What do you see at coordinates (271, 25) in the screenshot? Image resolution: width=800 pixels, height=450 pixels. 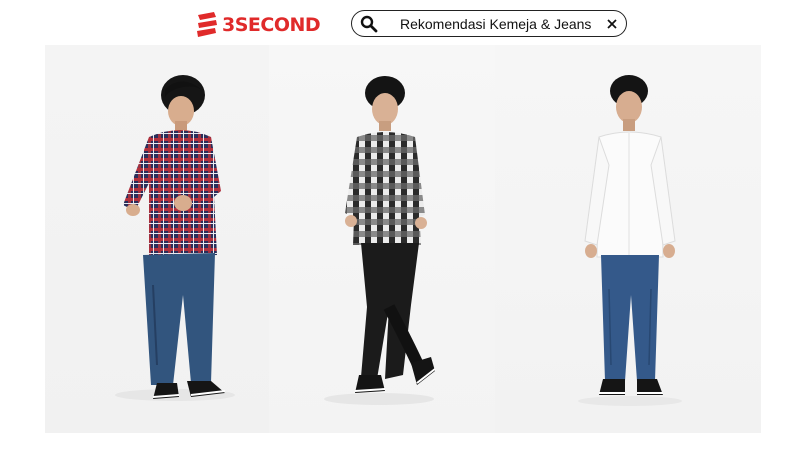 I see `brand-name: 3SECOND` at bounding box center [271, 25].